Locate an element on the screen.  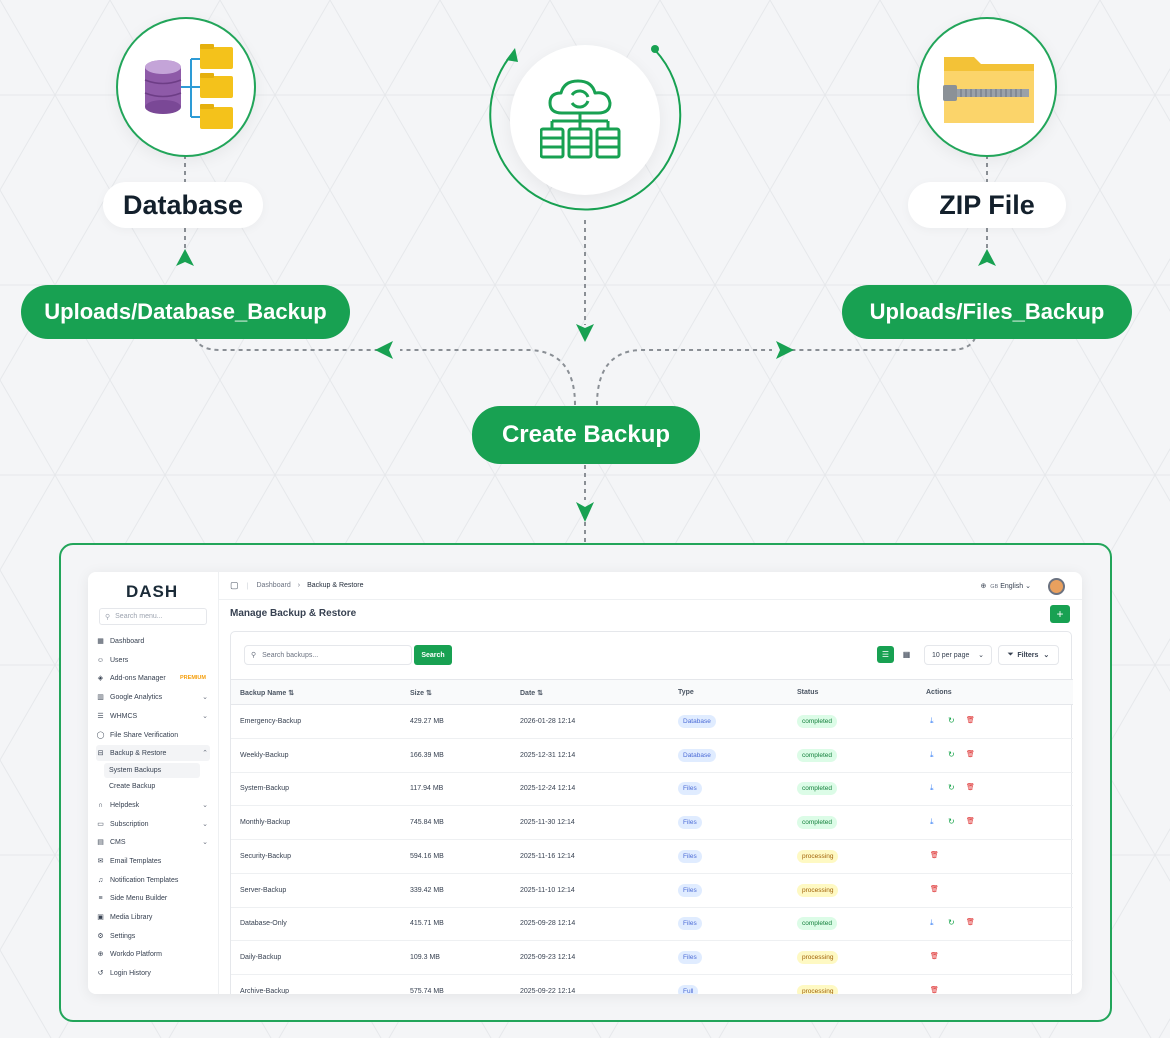
column-header-name: Backup Name ⇅ is located at coordinates (267, 693).